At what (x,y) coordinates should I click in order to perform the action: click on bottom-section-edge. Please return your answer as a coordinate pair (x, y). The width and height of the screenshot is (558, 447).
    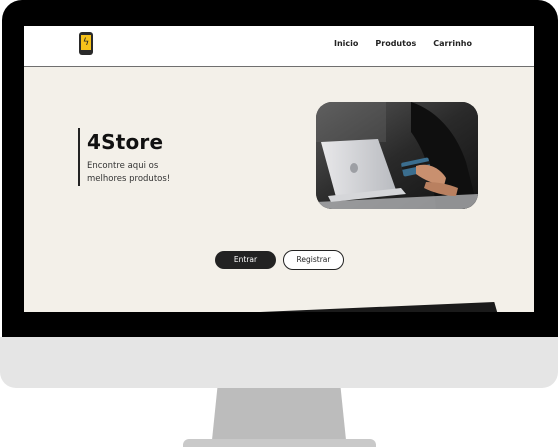
    Looking at the image, I should click on (357, 307).